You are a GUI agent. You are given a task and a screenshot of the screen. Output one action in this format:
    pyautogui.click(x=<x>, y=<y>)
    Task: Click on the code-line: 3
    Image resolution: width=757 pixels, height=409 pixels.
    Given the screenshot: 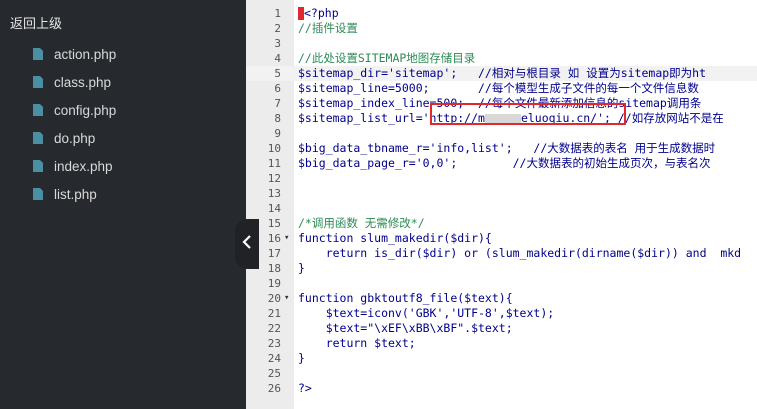 What is the action you would take?
    pyautogui.click(x=277, y=43)
    